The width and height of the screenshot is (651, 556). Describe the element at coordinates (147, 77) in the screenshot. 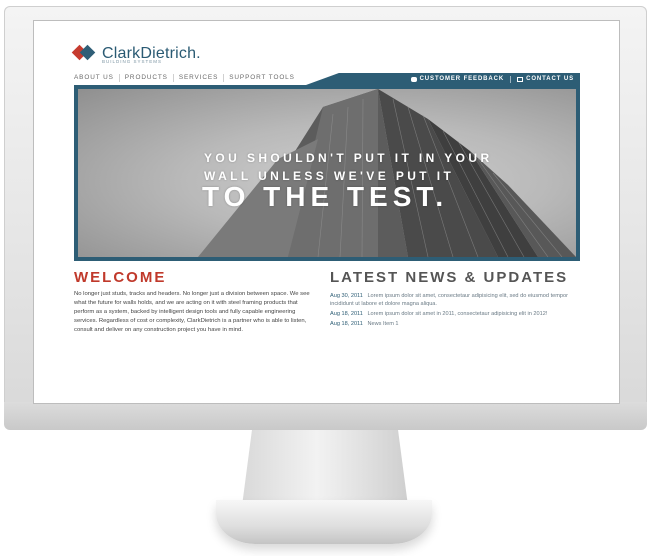

I see `nav-item-products: PRODUCTS` at that location.